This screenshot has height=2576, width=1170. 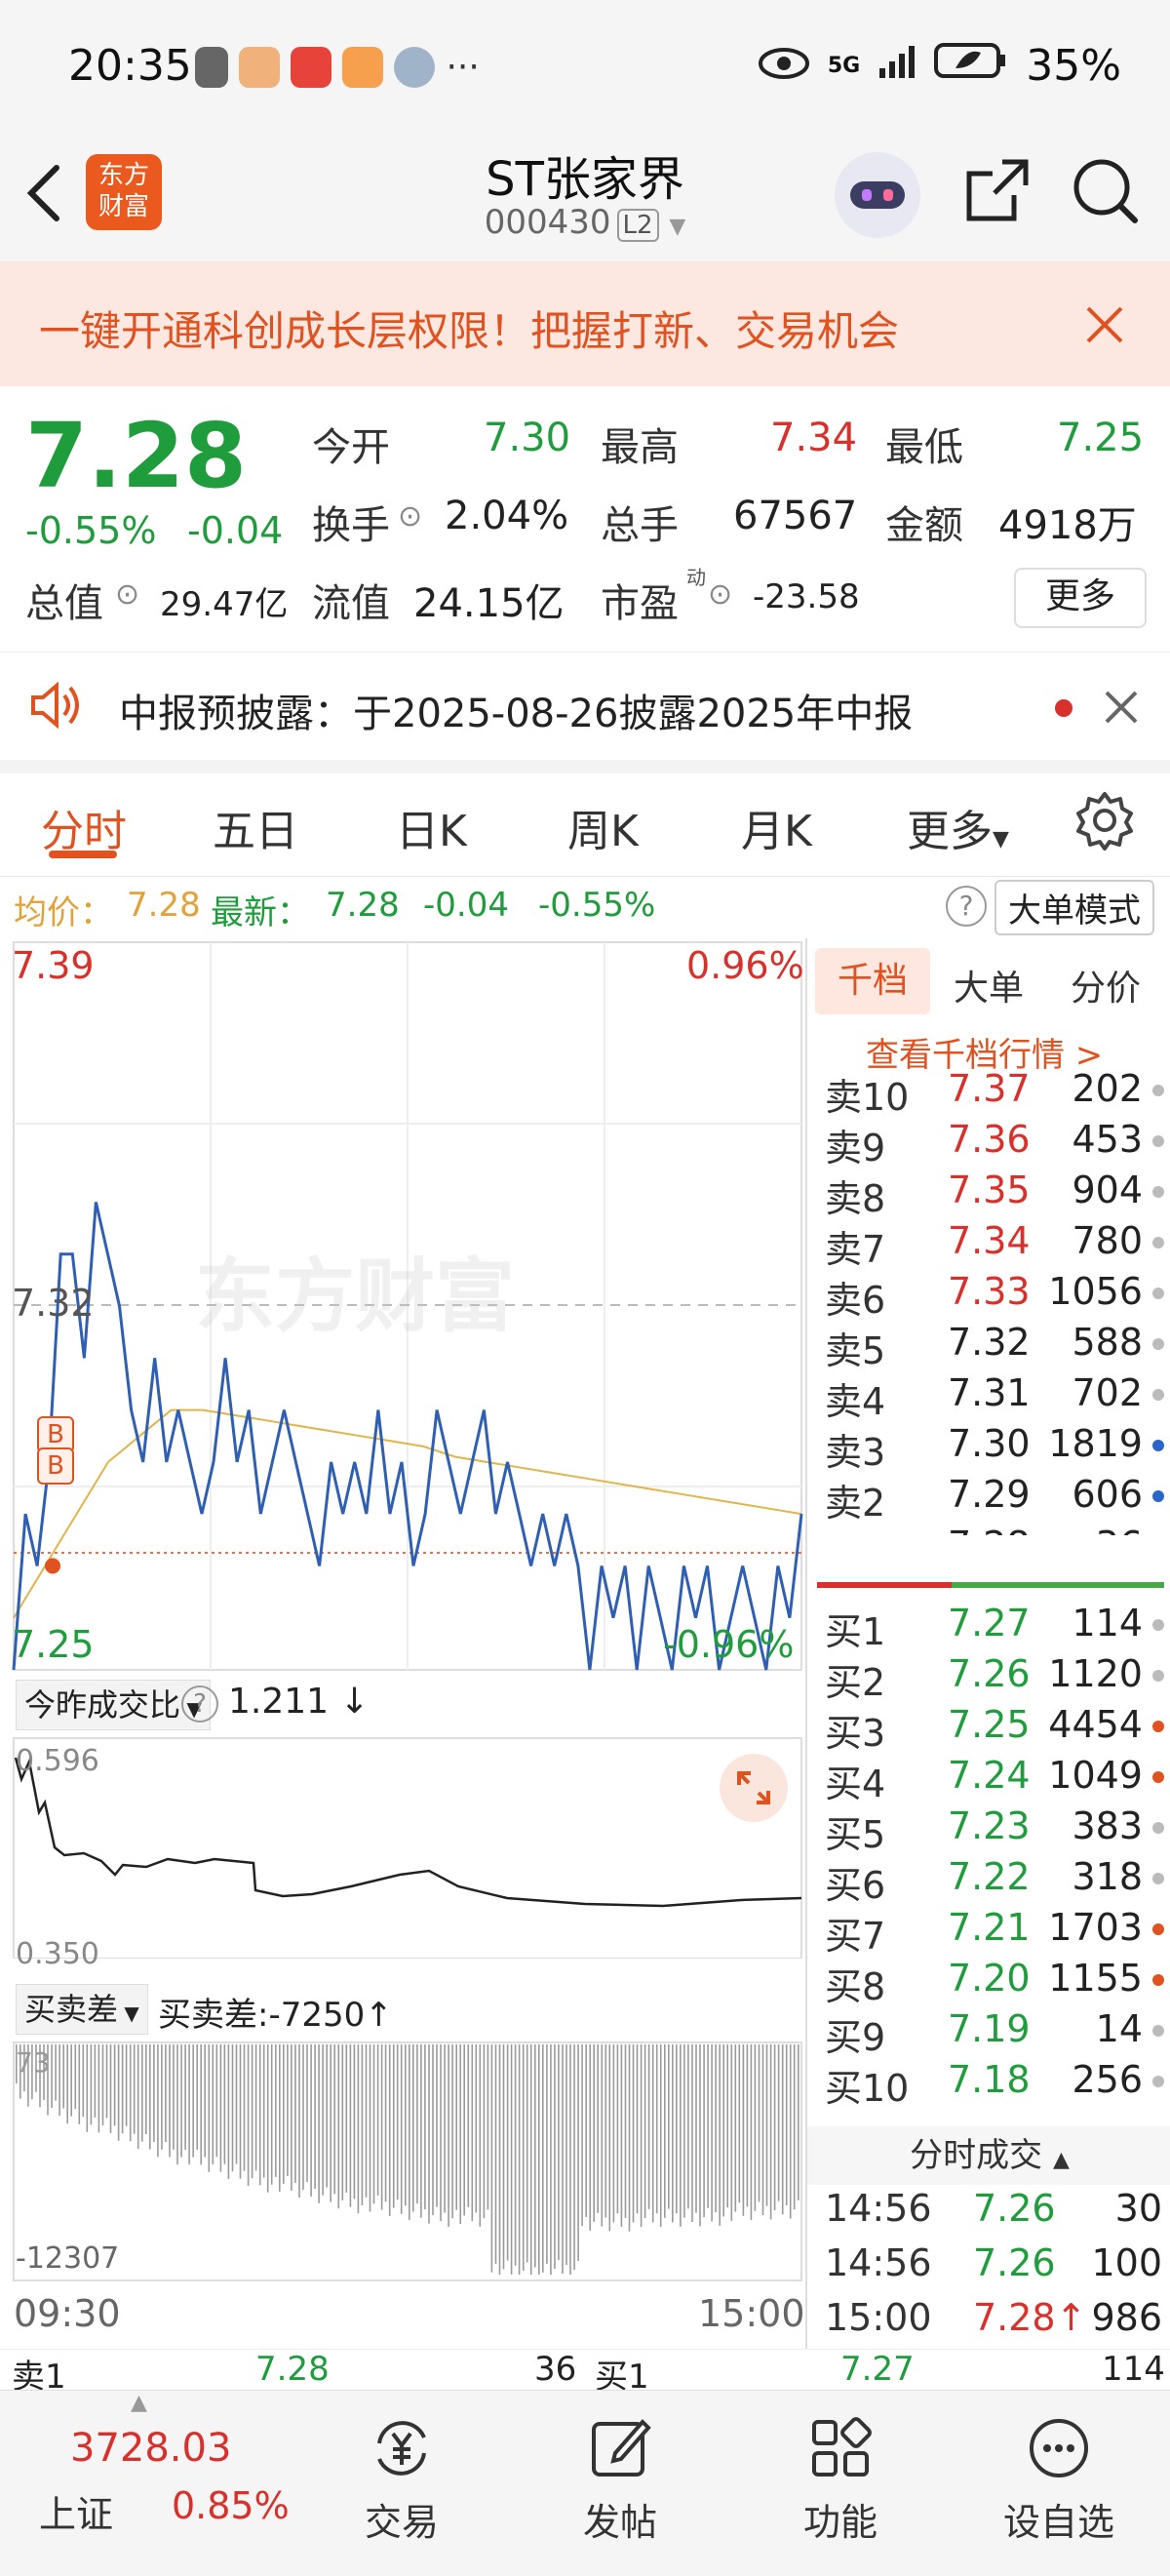 I want to click on promo-banner: 一键开通科创成长层权限！把握打新、交易机会, so click(x=585, y=323).